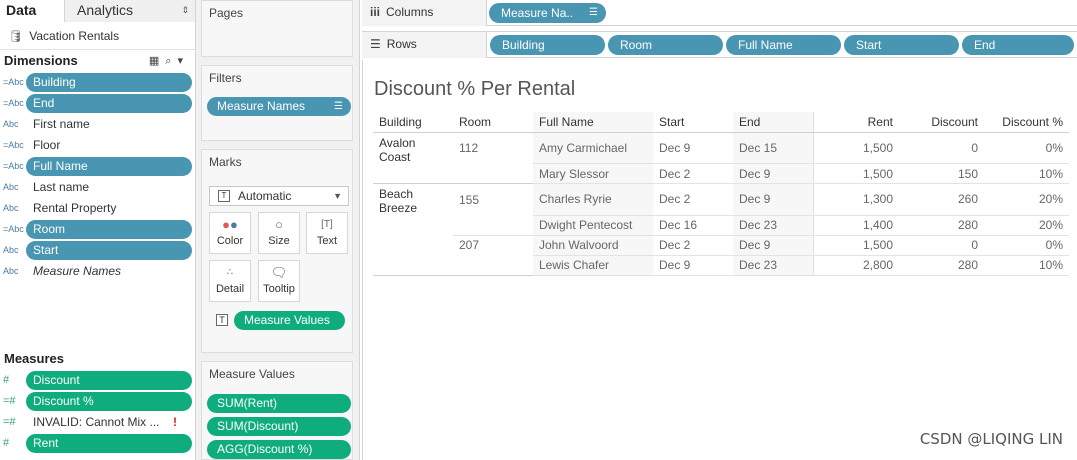 The image size is (1077, 460). I want to click on tab-data: Data, so click(32, 11).